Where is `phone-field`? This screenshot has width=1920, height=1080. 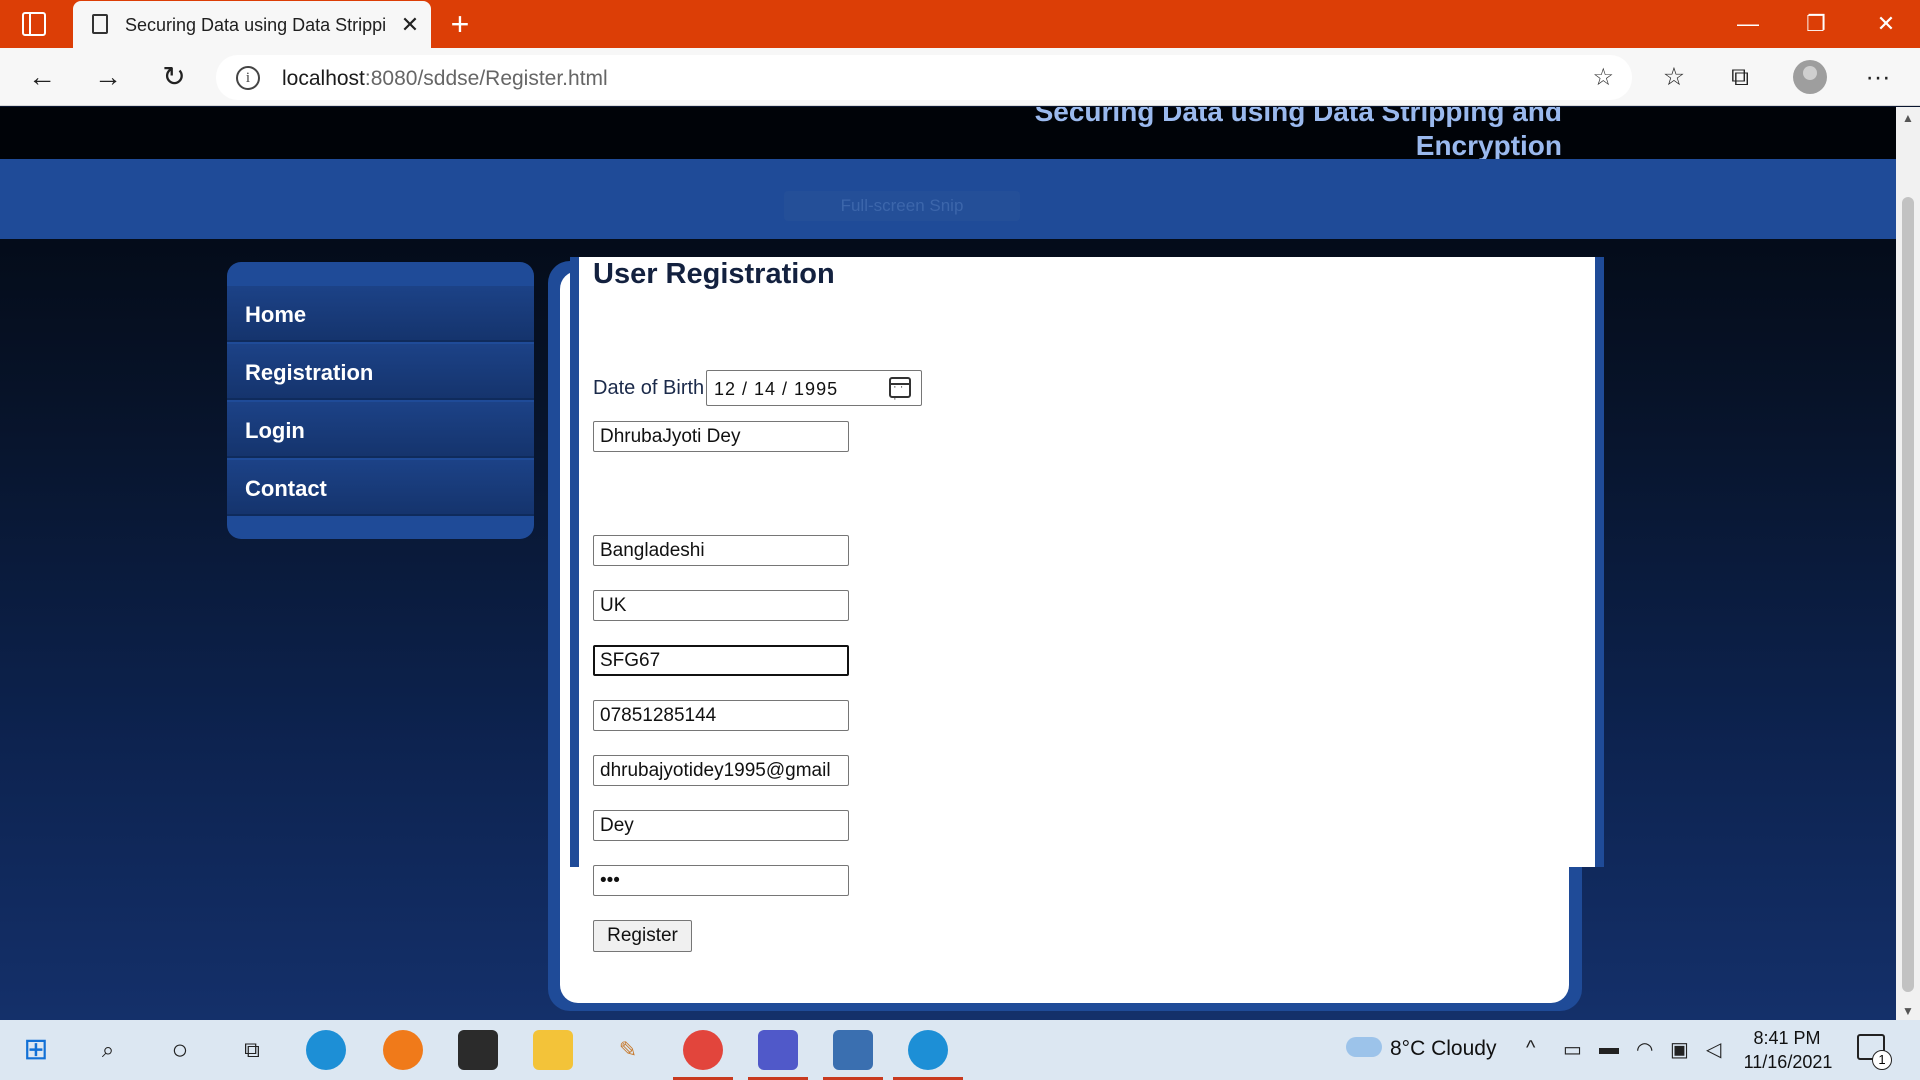 phone-field is located at coordinates (721, 715).